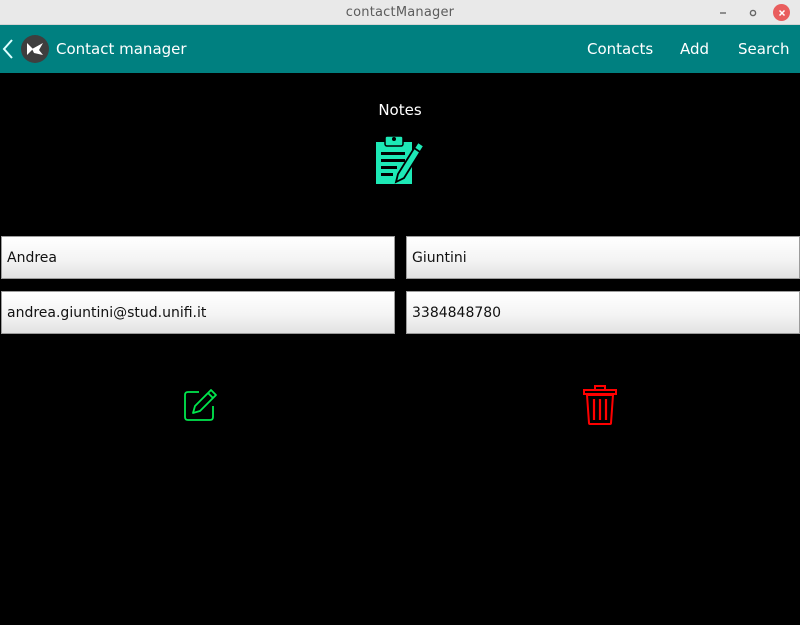  Describe the element at coordinates (600, 405) in the screenshot. I see `trash-icon` at that location.